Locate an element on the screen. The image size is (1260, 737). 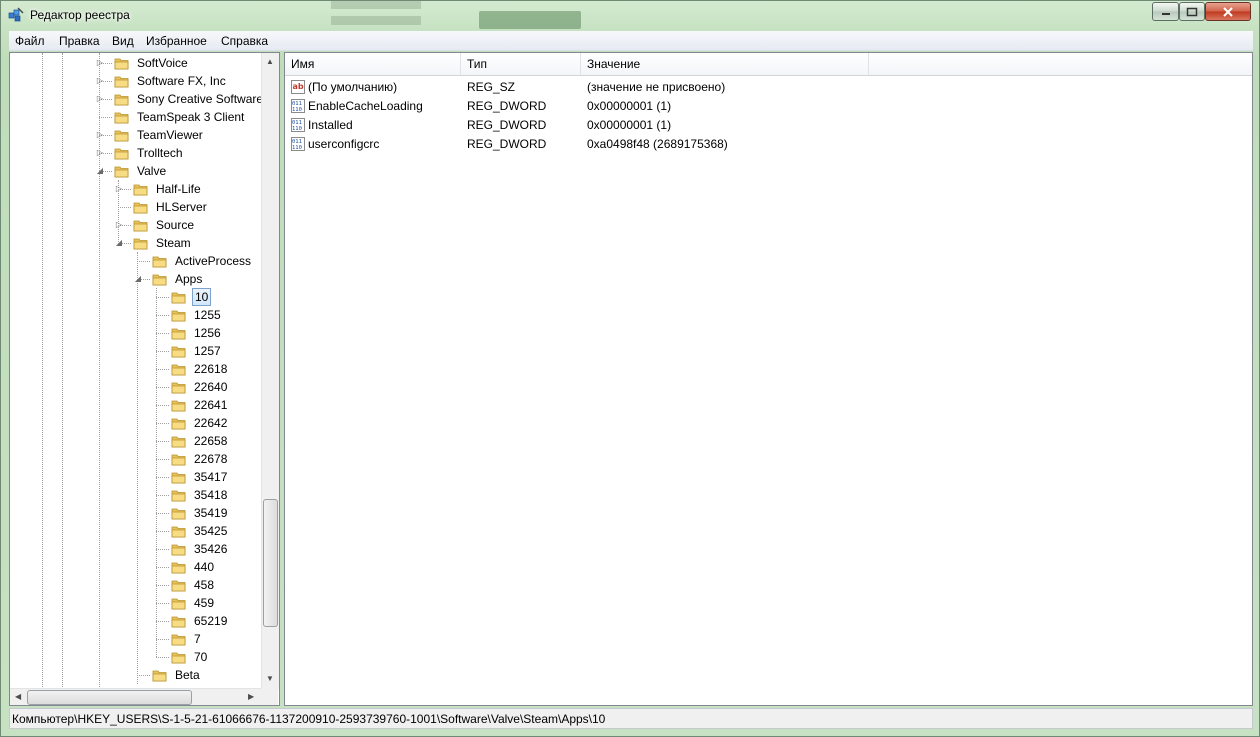
tree-node-label: 35425 is located at coordinates (210, 531).